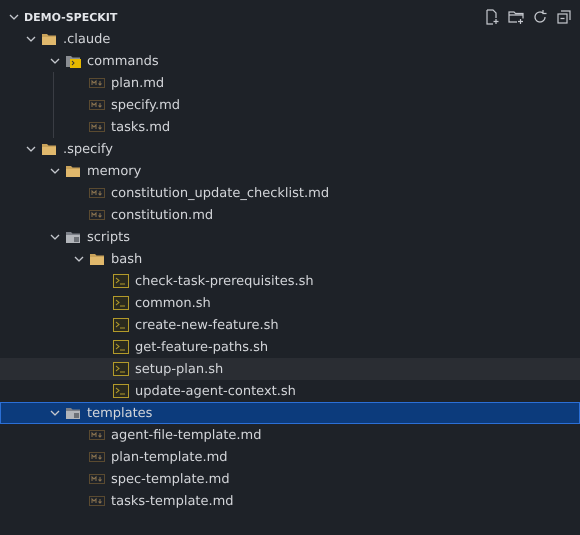 This screenshot has height=535, width=580. Describe the element at coordinates (290, 61) in the screenshot. I see `tree-item: commands` at that location.